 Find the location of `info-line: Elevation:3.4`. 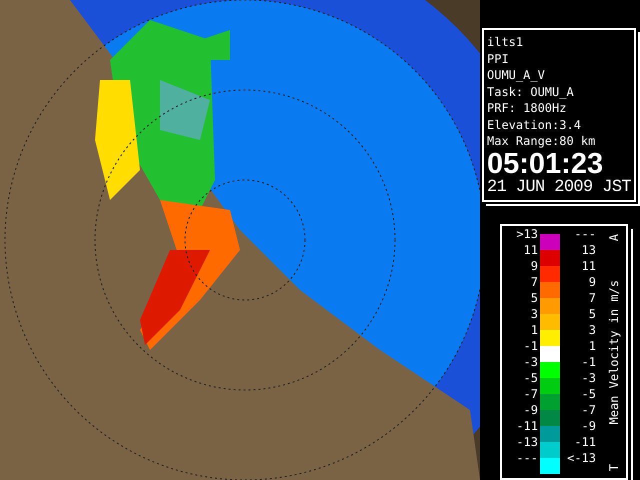

info-line: Elevation:3.4 is located at coordinates (534, 124).